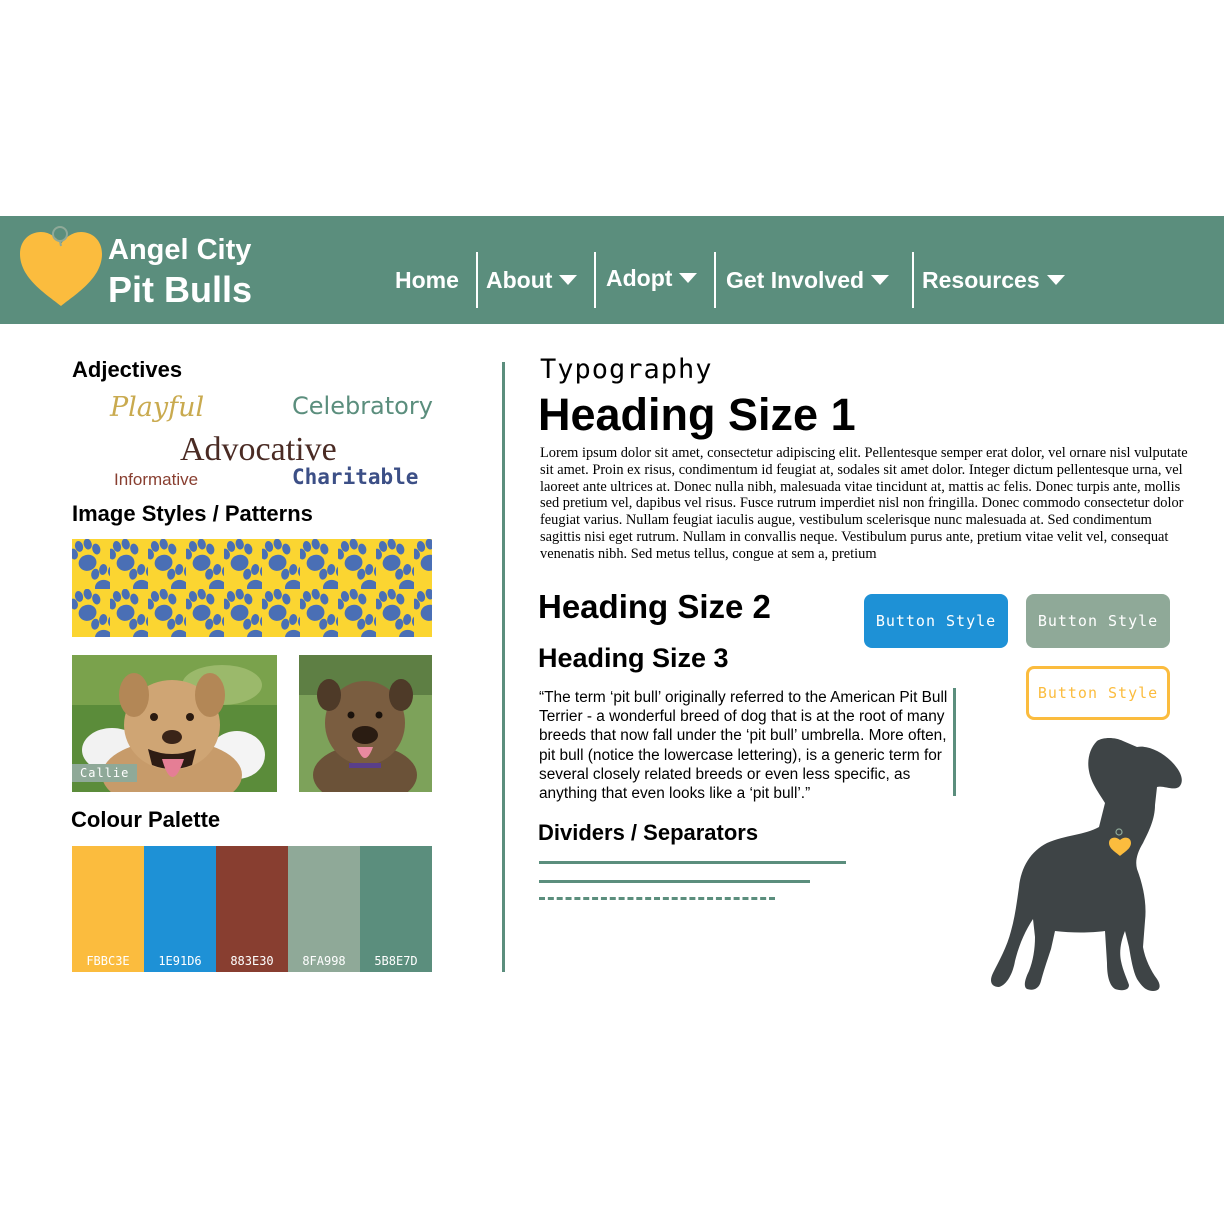  What do you see at coordinates (674, 881) in the screenshot?
I see `divider-double` at bounding box center [674, 881].